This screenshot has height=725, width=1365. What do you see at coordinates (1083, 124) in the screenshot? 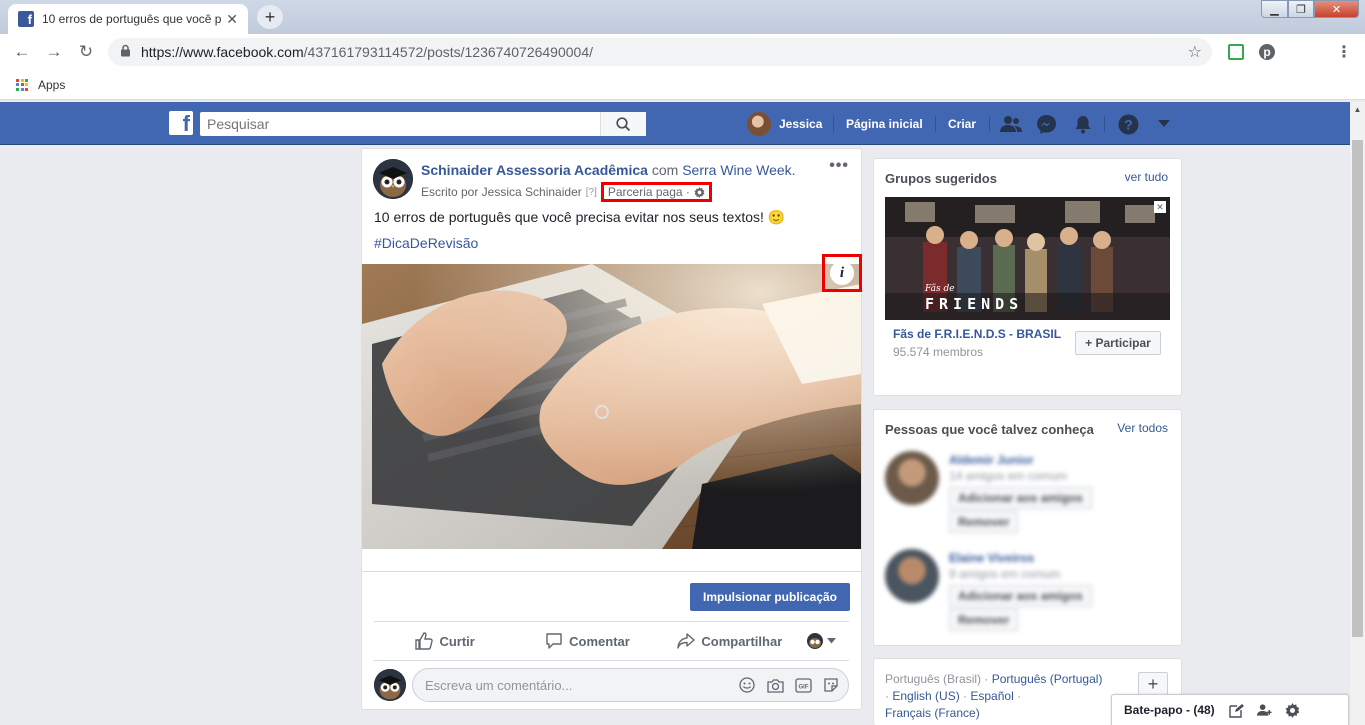
I see `notifications-bell-icon` at bounding box center [1083, 124].